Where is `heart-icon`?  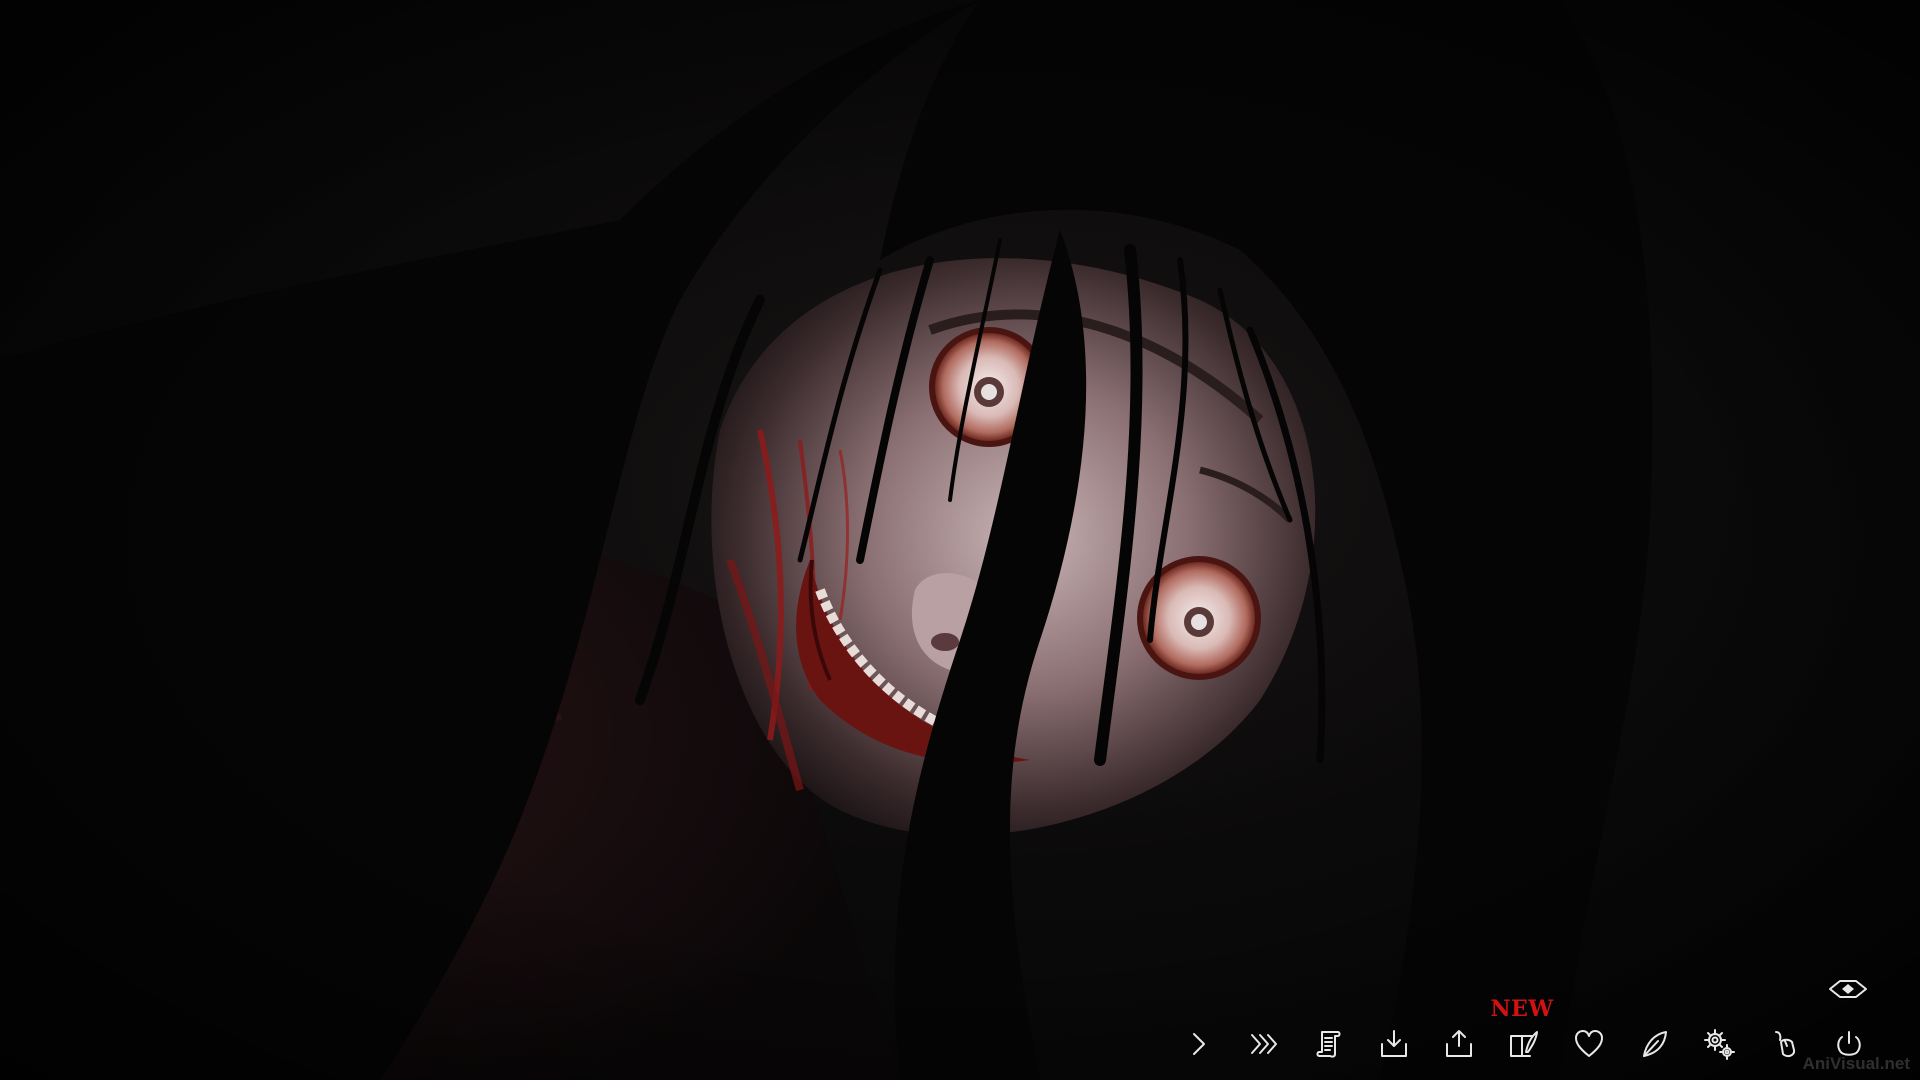
heart-icon is located at coordinates (1589, 1043).